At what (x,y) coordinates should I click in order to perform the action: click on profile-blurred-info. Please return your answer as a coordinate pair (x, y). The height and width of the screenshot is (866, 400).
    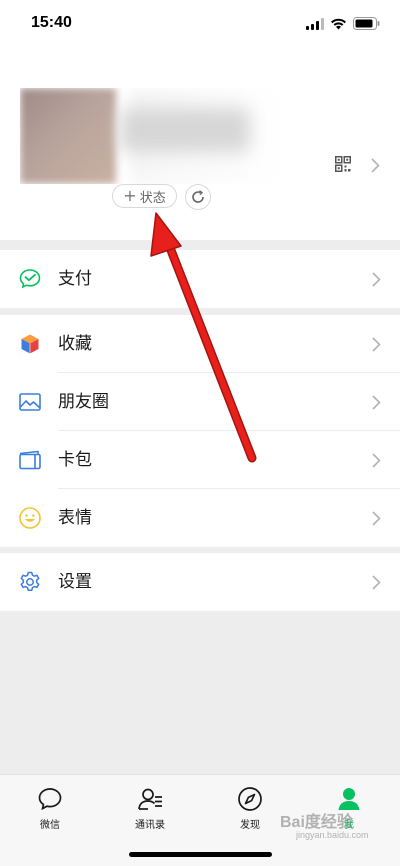
    Looking at the image, I should click on (151, 136).